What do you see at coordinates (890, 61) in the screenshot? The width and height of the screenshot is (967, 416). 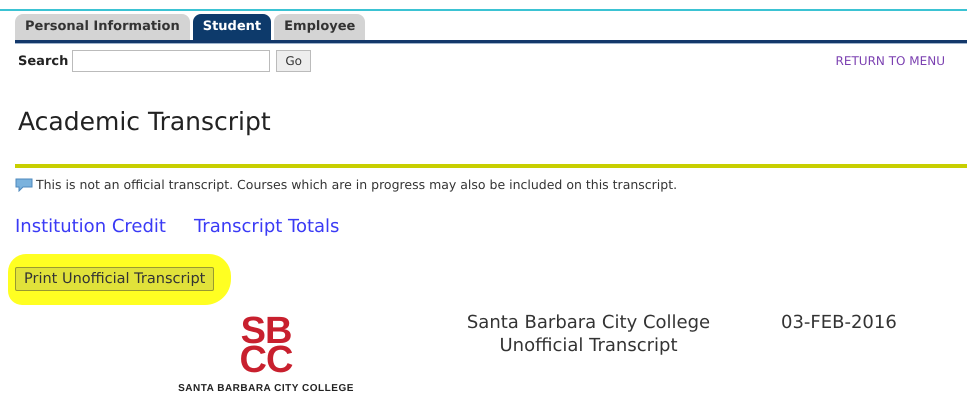 I see `return-to-menu-link: RETURN TO MENU` at bounding box center [890, 61].